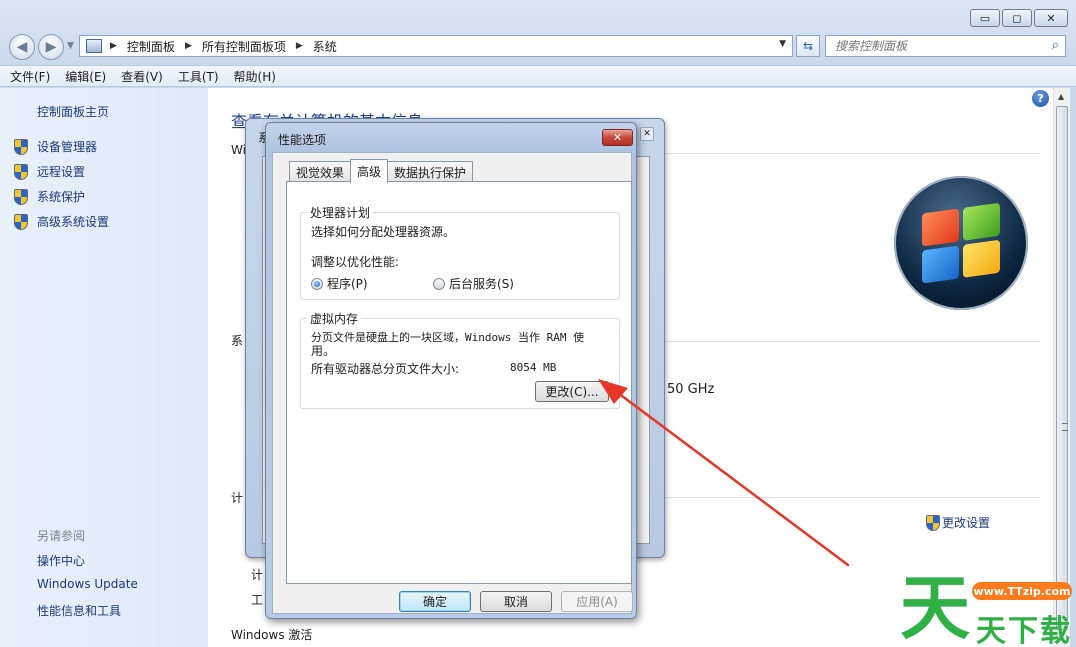  I want to click on windows-logo, so click(961, 243).